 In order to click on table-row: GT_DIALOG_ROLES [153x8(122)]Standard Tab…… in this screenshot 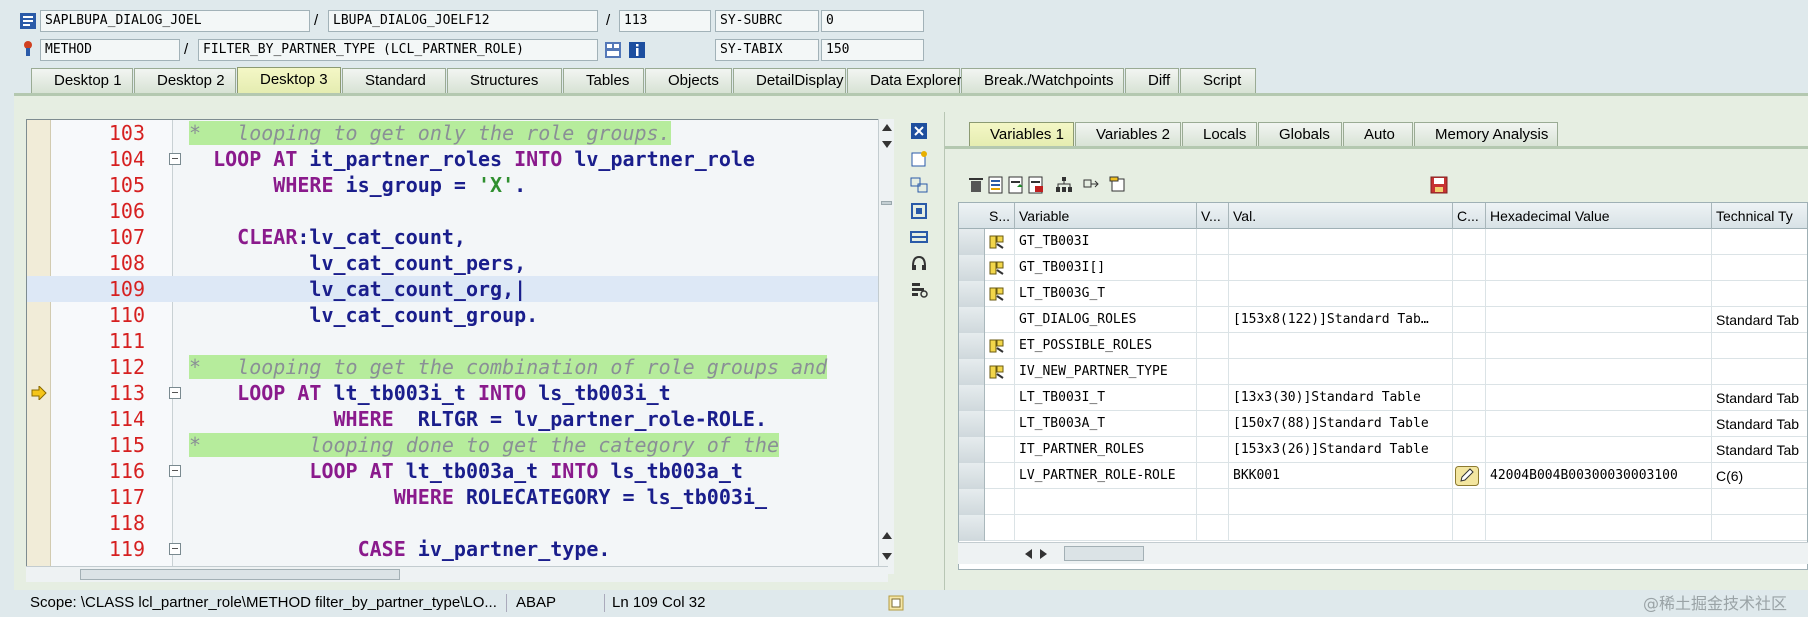, I will do `click(1383, 320)`.